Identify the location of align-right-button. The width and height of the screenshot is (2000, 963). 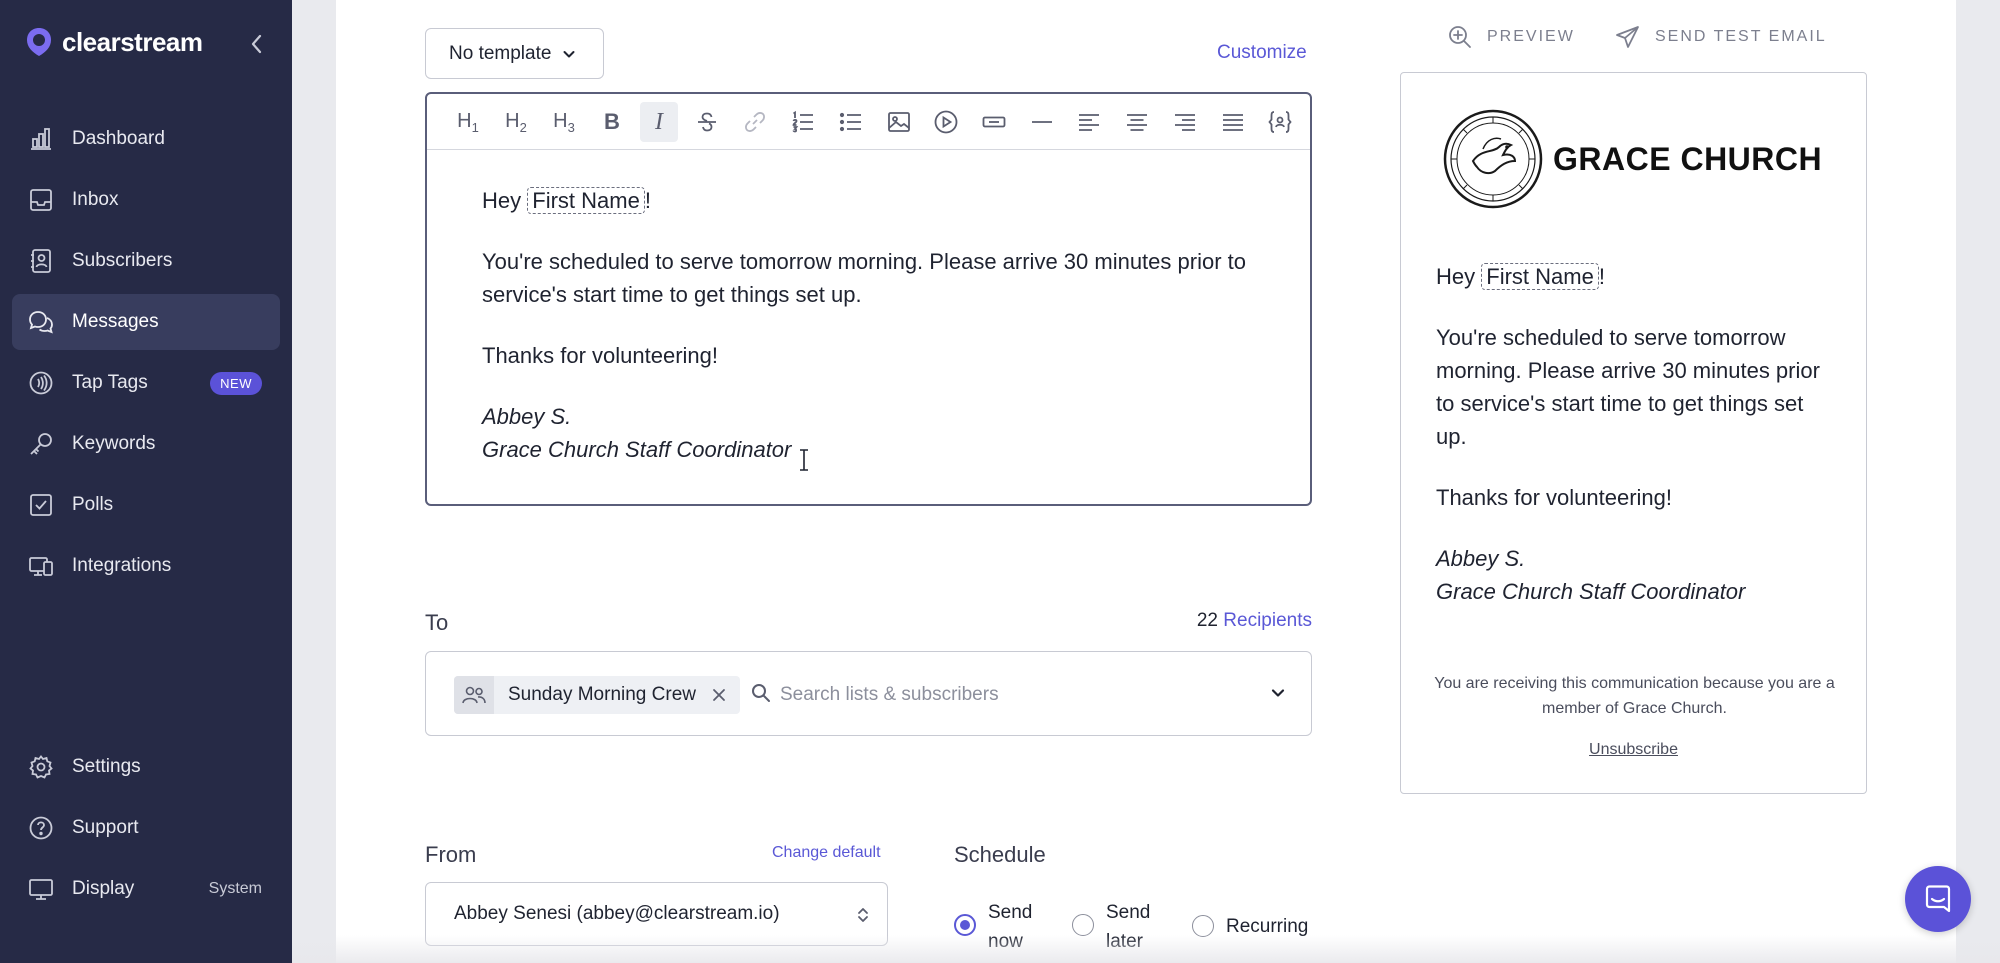
(1185, 122).